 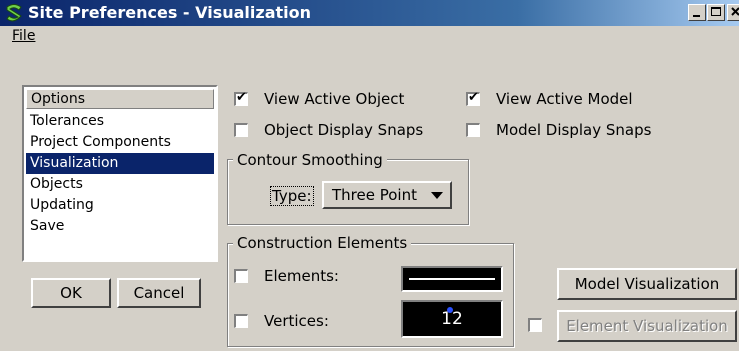 I want to click on view-active-object-label: View Active Object, so click(x=334, y=99).